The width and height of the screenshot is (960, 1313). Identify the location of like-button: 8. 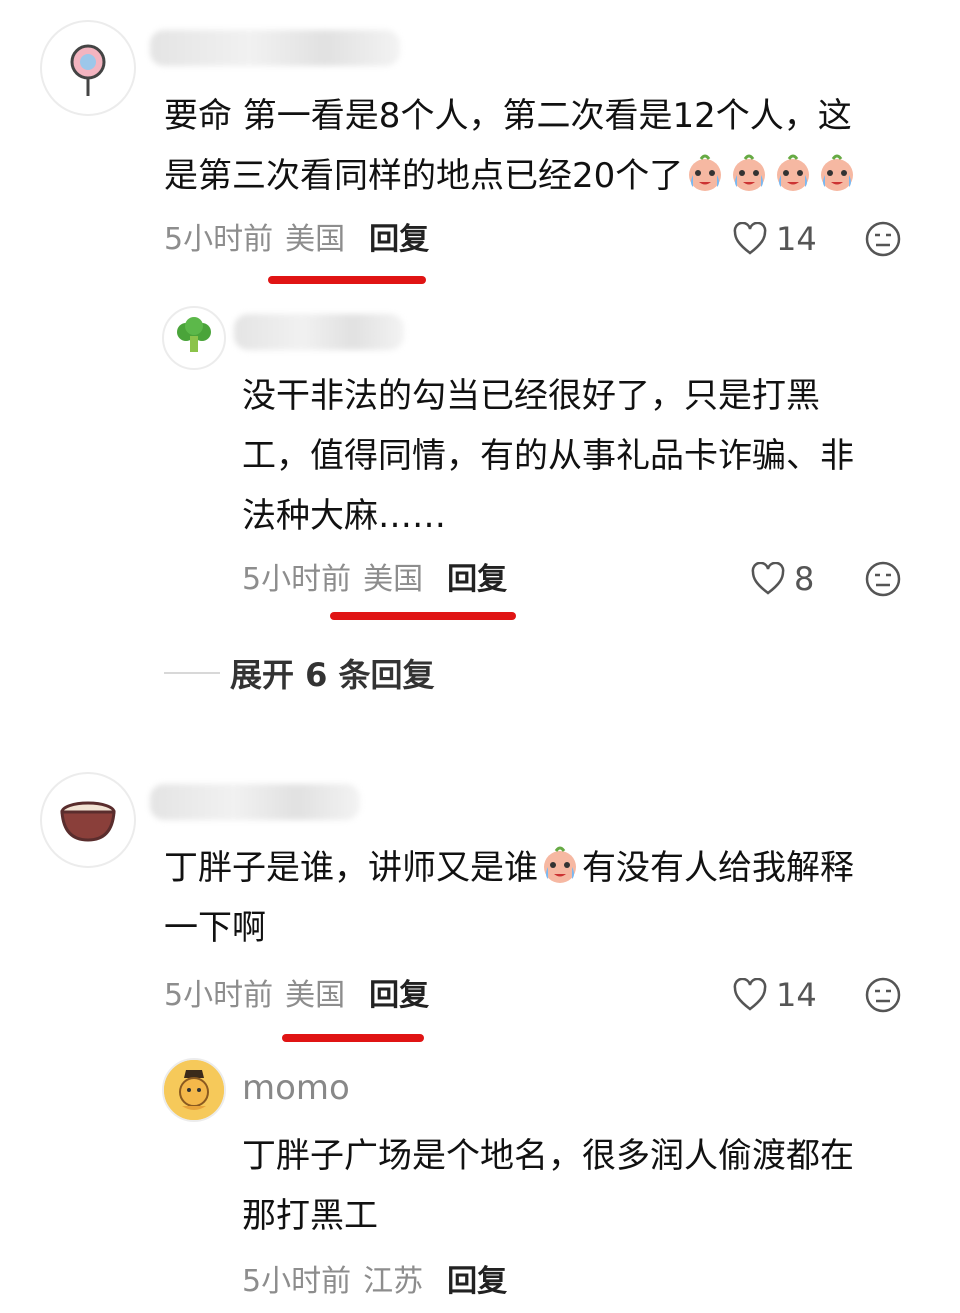
(782, 579).